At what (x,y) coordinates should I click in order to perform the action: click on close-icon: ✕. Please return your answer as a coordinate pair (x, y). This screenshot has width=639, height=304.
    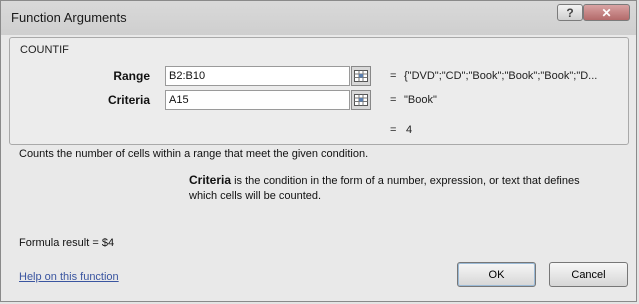
    Looking at the image, I should click on (606, 12).